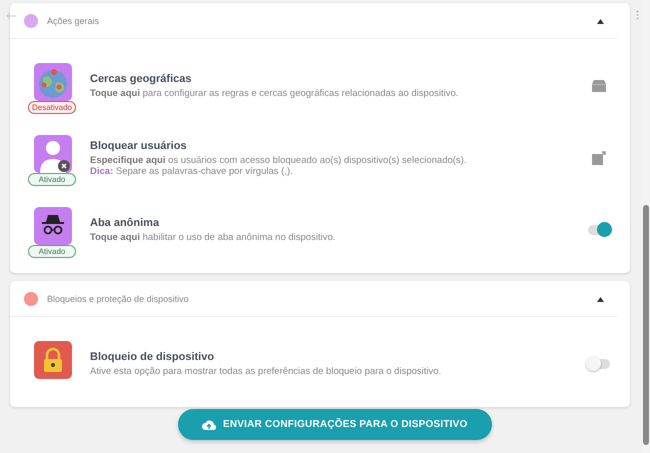 This screenshot has width=650, height=453. I want to click on item-title: Bloquear usuários, so click(139, 146).